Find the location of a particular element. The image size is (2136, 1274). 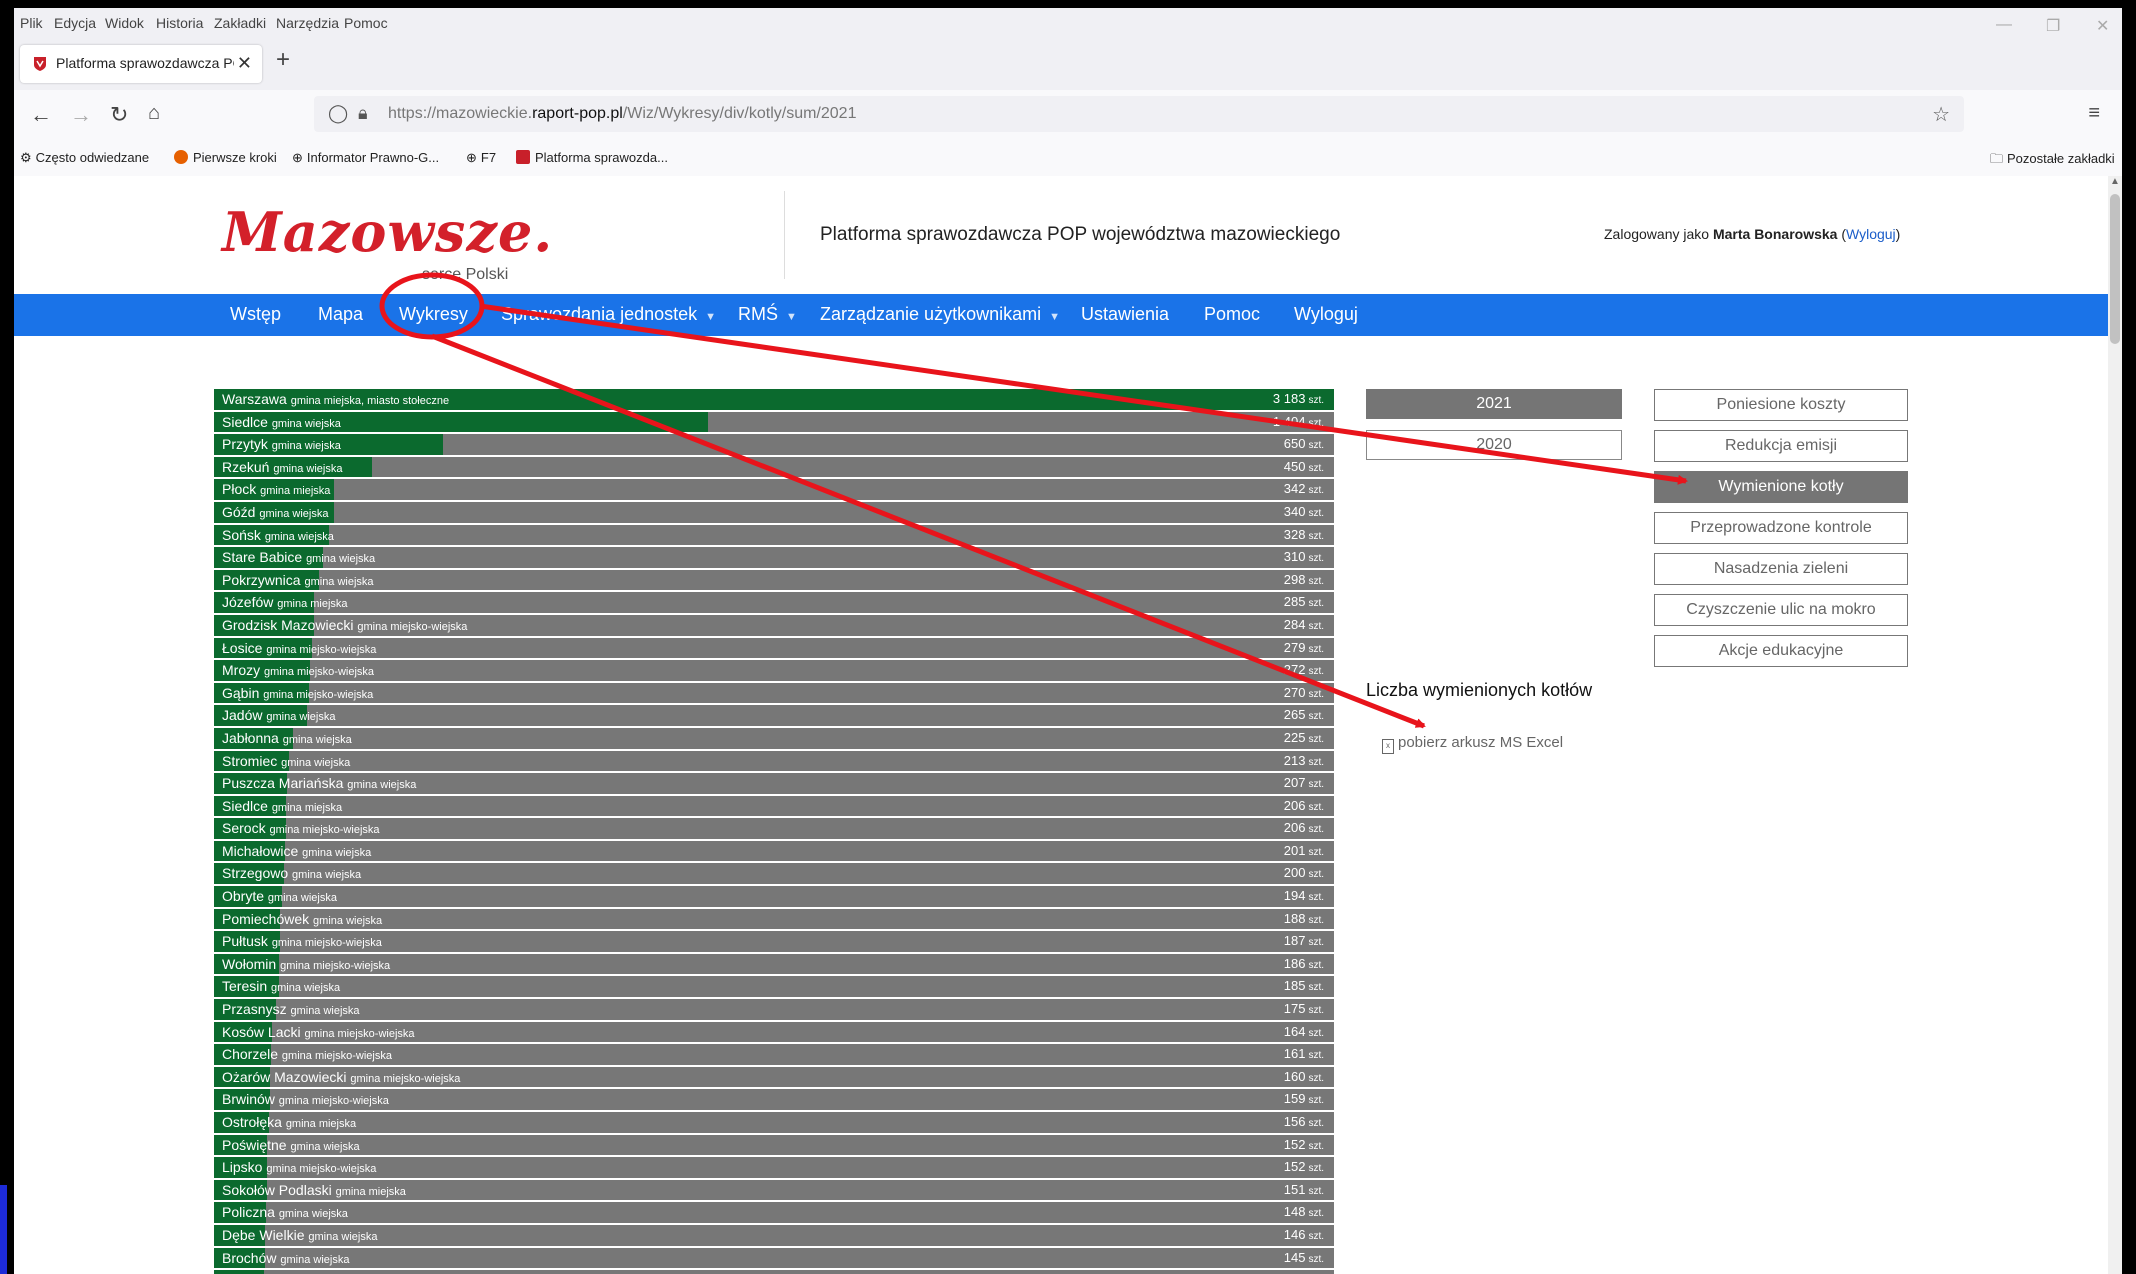

bar-row: Józefów gmina miejska 285 szt. is located at coordinates (774, 602).